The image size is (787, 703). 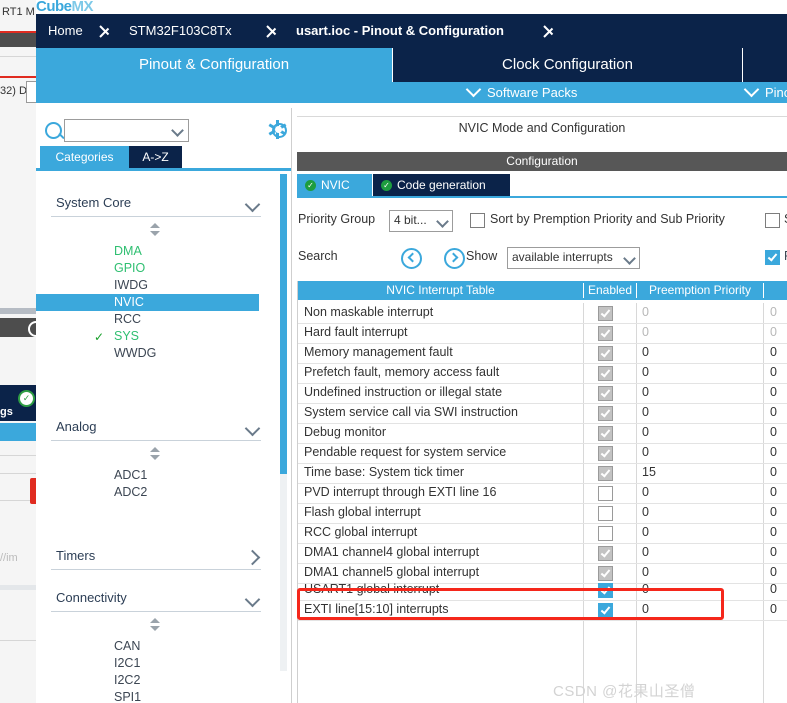 What do you see at coordinates (542, 493) in the screenshot?
I see `table-row: PVD interrupt through EXTI line 16 0 0` at bounding box center [542, 493].